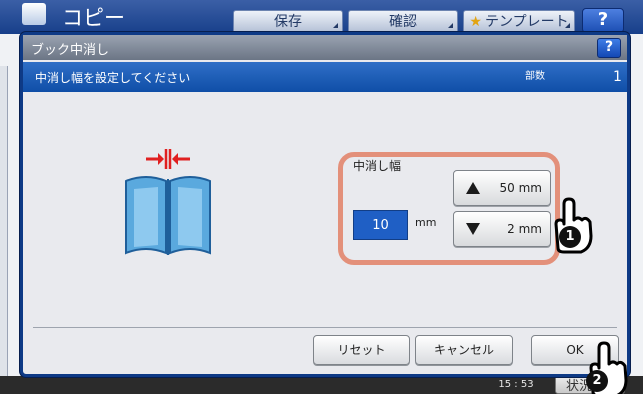 This screenshot has width=643, height=394. I want to click on background-panel-edge, so click(4, 221).